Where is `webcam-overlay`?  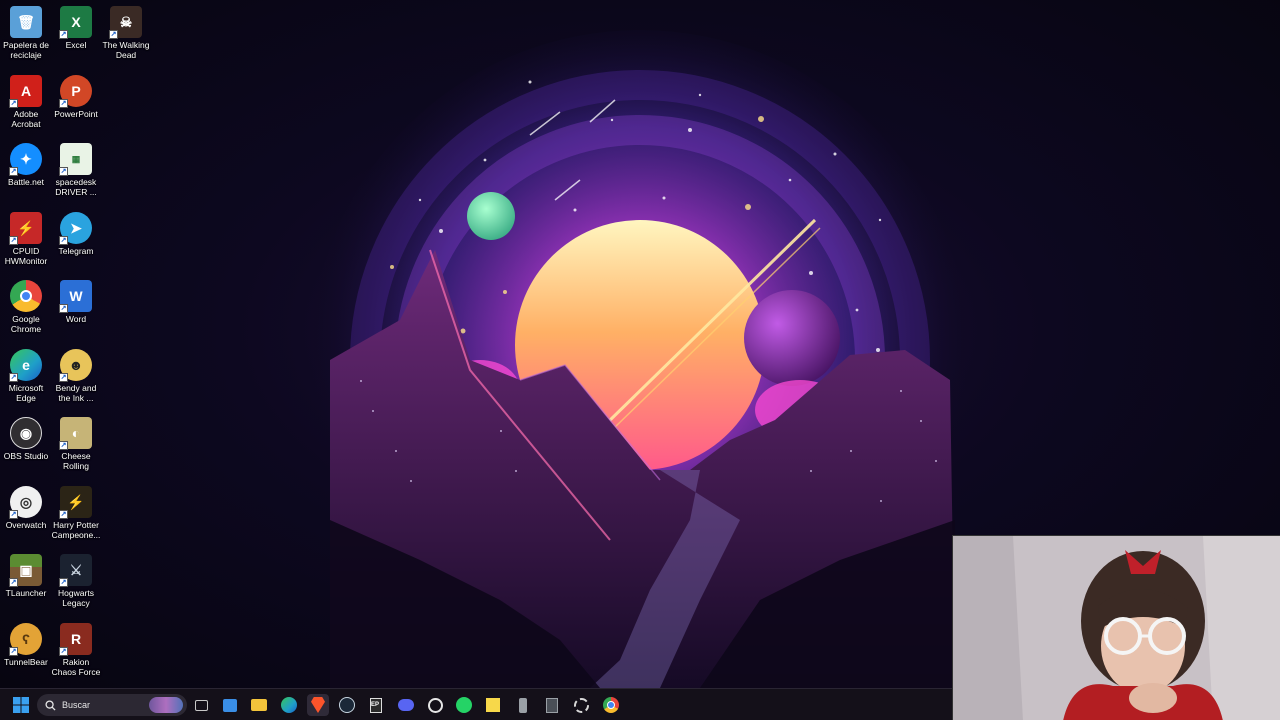
webcam-overlay is located at coordinates (1116, 627).